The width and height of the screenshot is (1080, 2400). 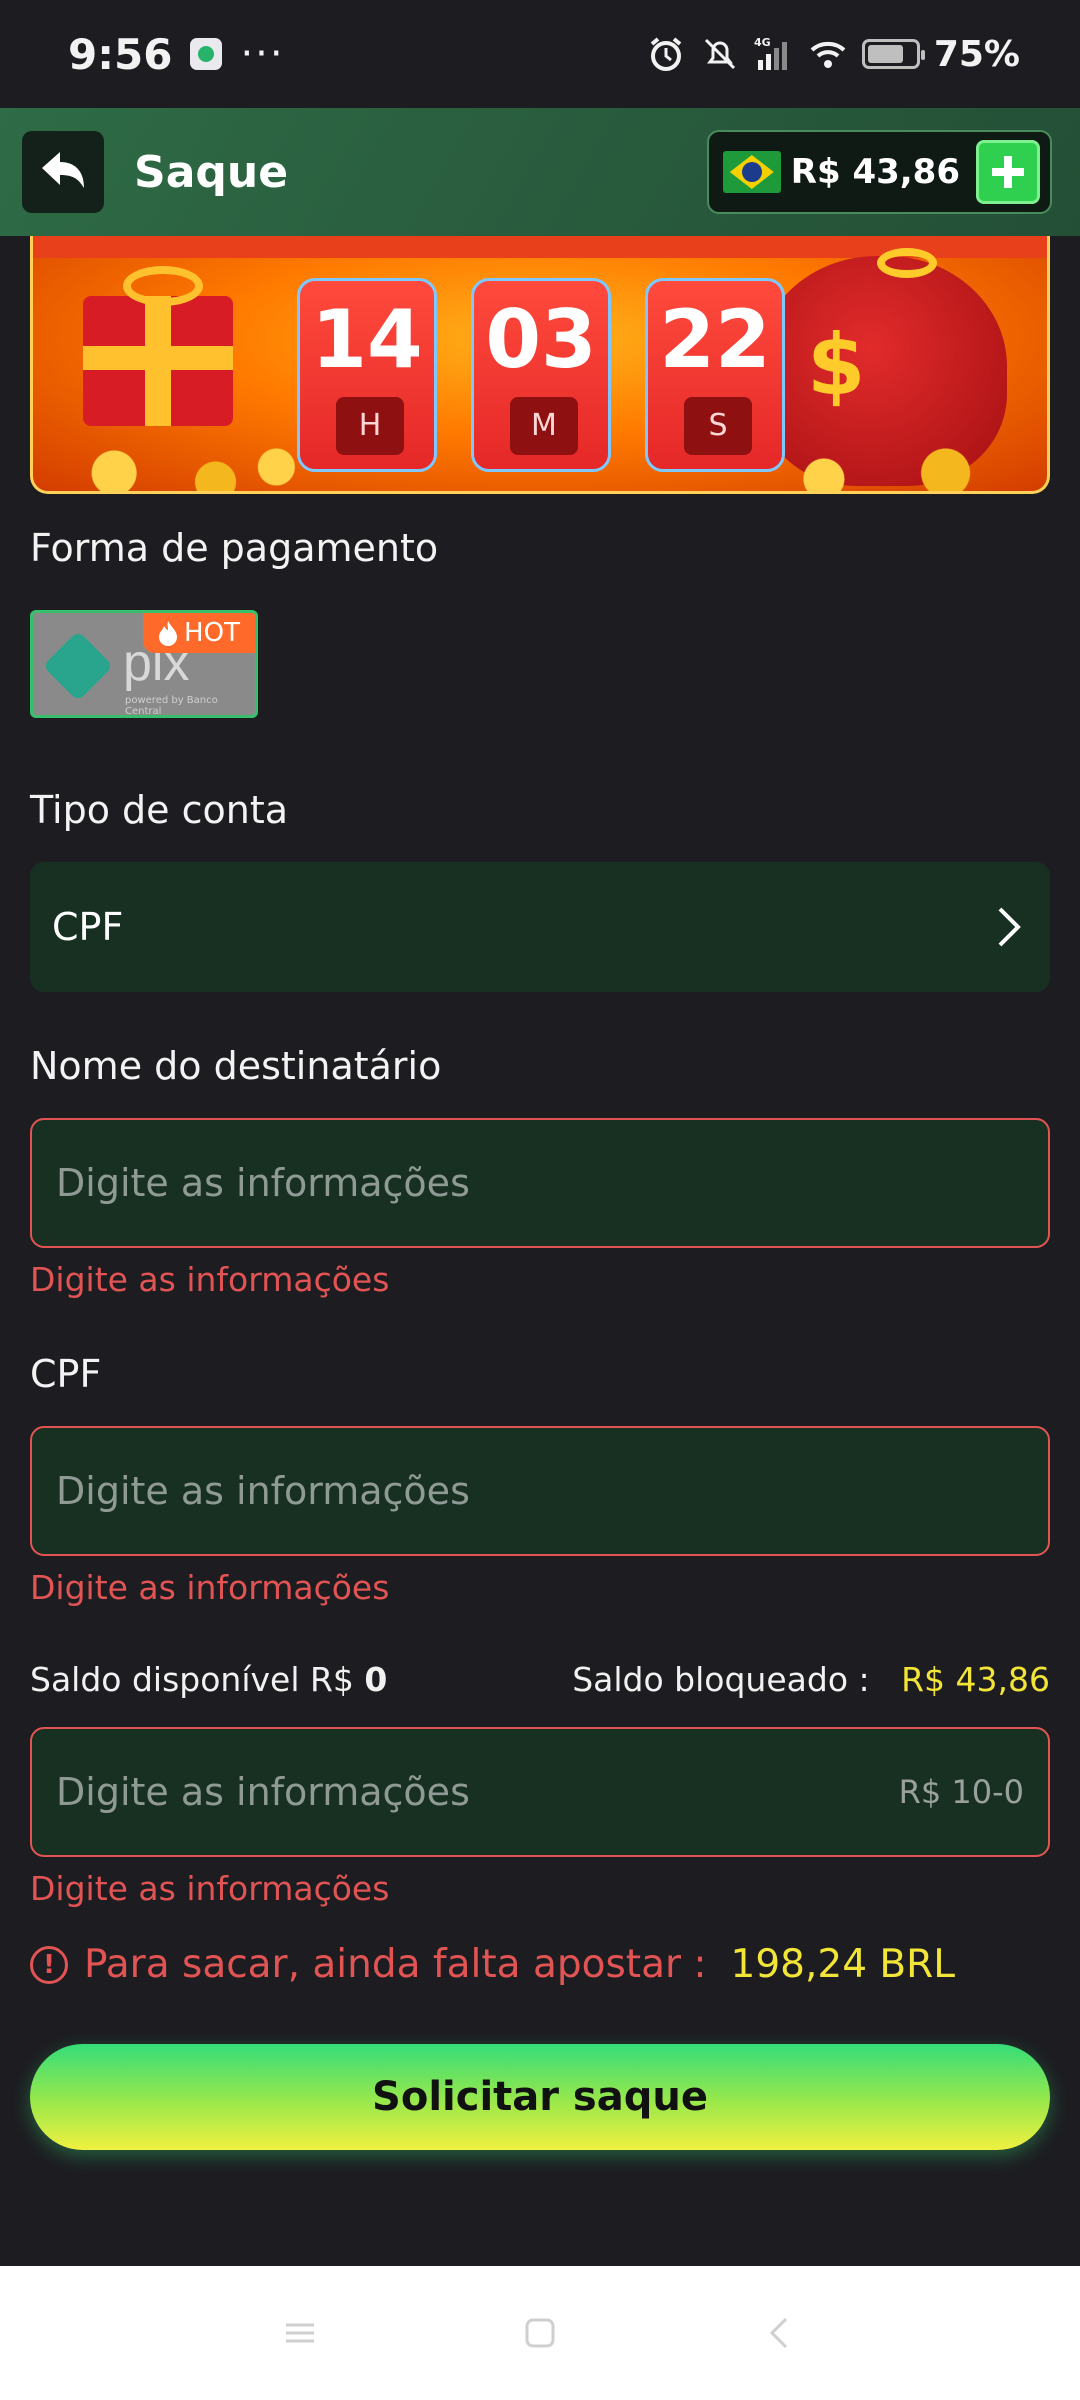 I want to click on blocked-balance-value: R$ 43,86, so click(x=975, y=1679).